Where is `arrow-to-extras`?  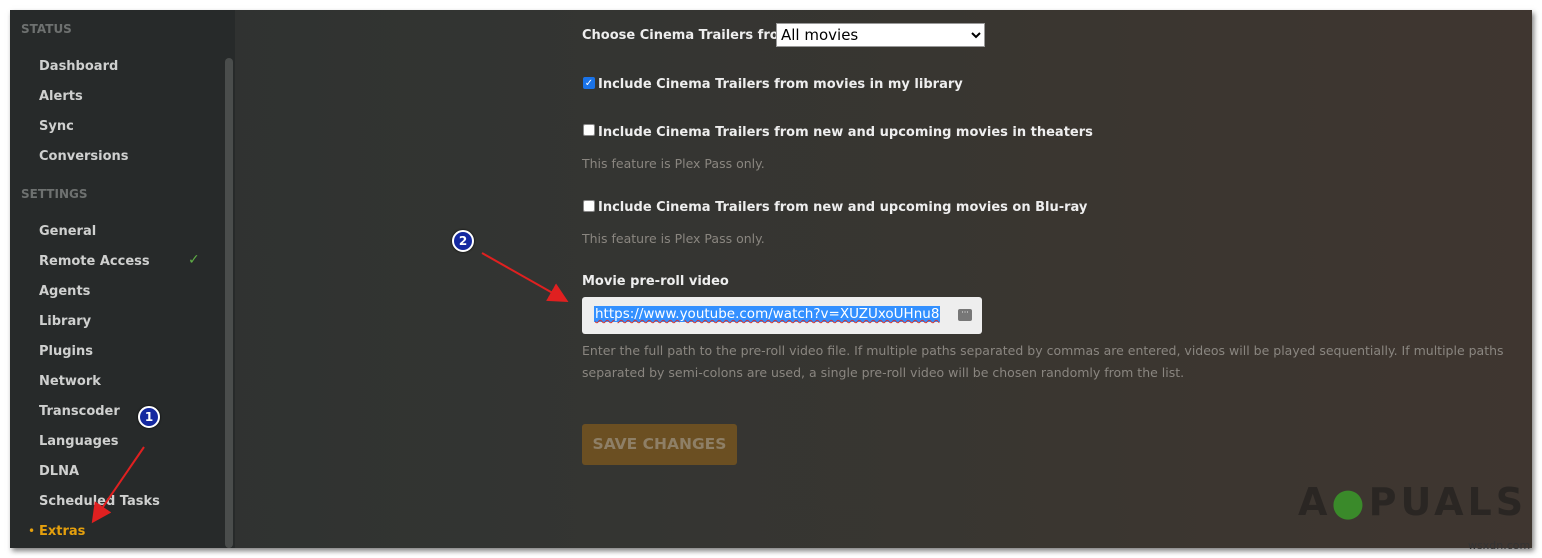
arrow-to-extras is located at coordinates (118, 485).